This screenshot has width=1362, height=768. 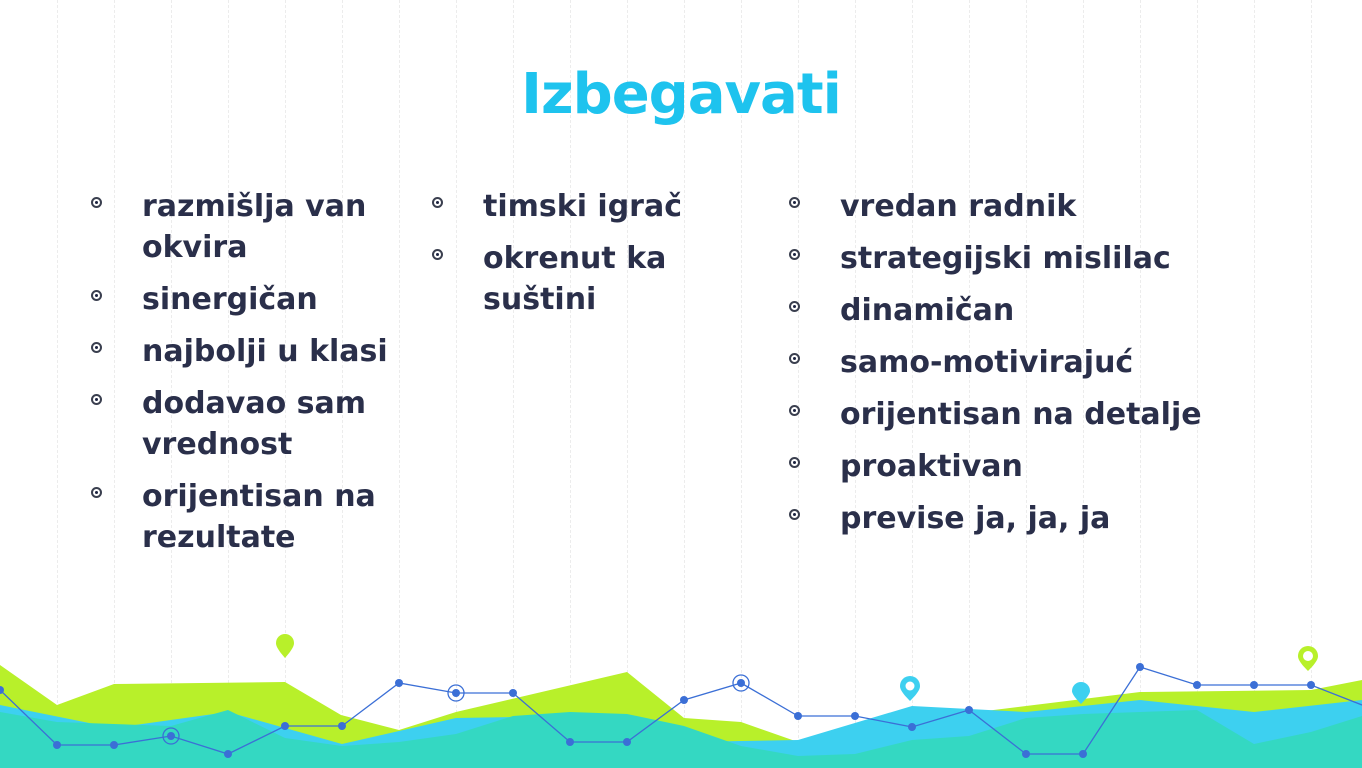 I want to click on bullet-text: sinergičan, so click(x=230, y=299).